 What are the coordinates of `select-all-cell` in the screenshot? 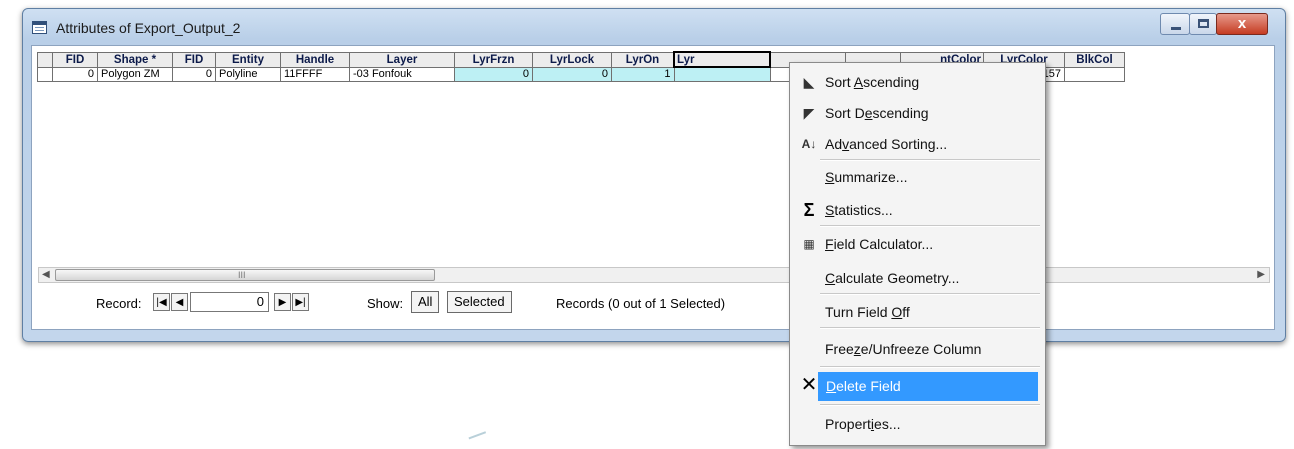 It's located at (45, 59).